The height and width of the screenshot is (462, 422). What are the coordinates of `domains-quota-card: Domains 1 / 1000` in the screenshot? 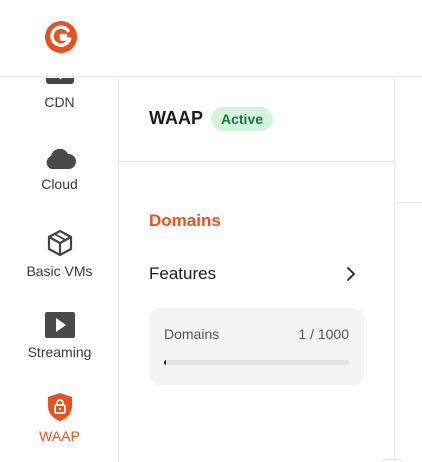 It's located at (256, 346).